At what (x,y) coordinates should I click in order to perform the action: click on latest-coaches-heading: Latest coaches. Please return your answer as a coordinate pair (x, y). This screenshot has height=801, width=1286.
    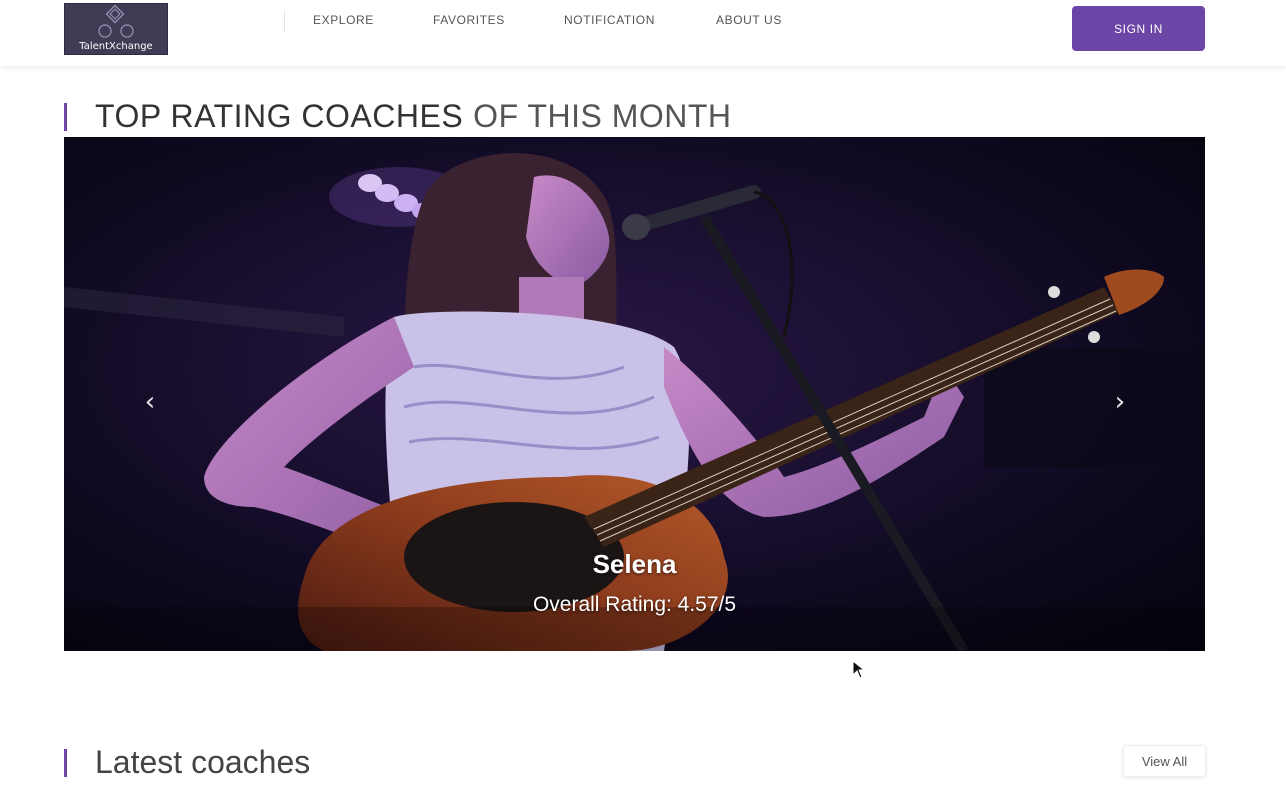
    Looking at the image, I should click on (187, 762).